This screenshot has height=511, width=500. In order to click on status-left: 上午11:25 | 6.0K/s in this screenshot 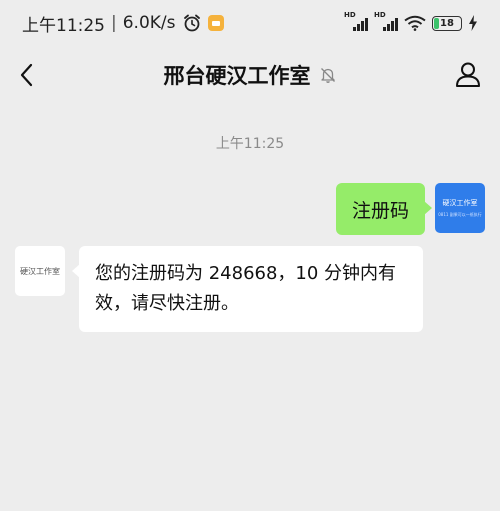, I will do `click(123, 23)`.